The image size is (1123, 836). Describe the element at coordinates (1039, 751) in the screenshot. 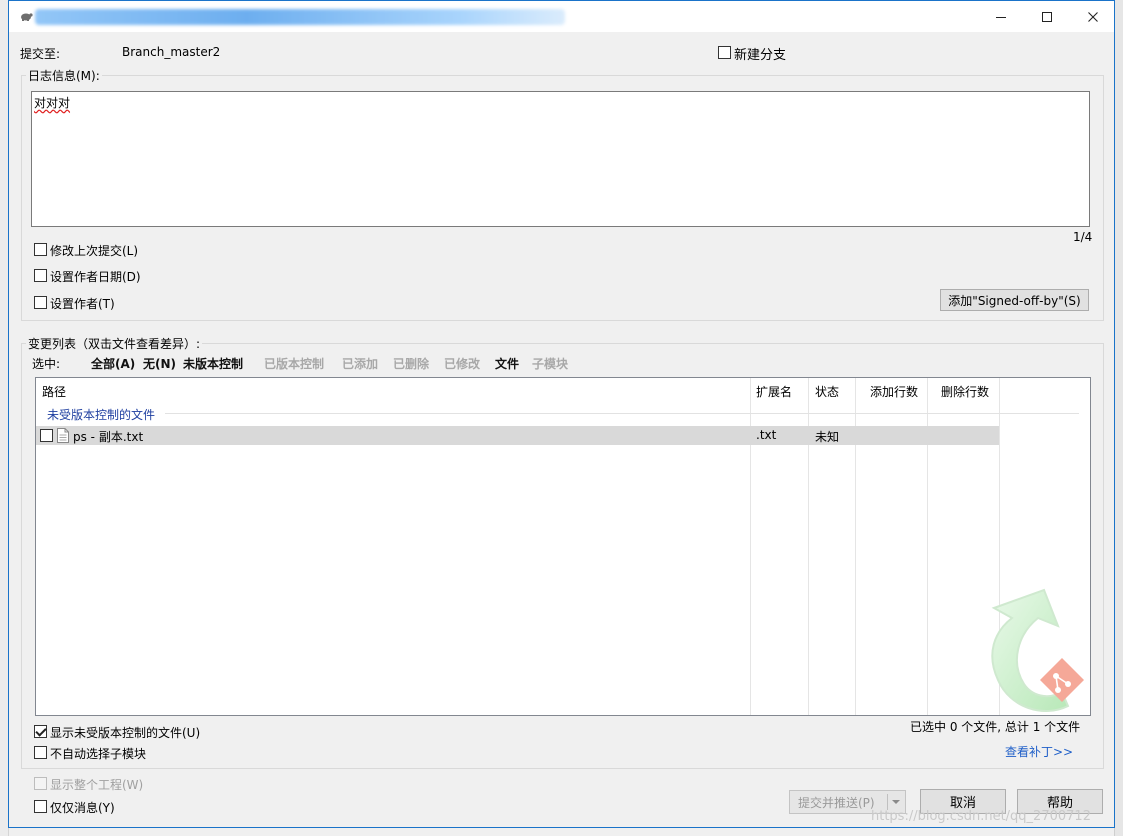

I see `view-patch-link: 查看补丁>>` at that location.